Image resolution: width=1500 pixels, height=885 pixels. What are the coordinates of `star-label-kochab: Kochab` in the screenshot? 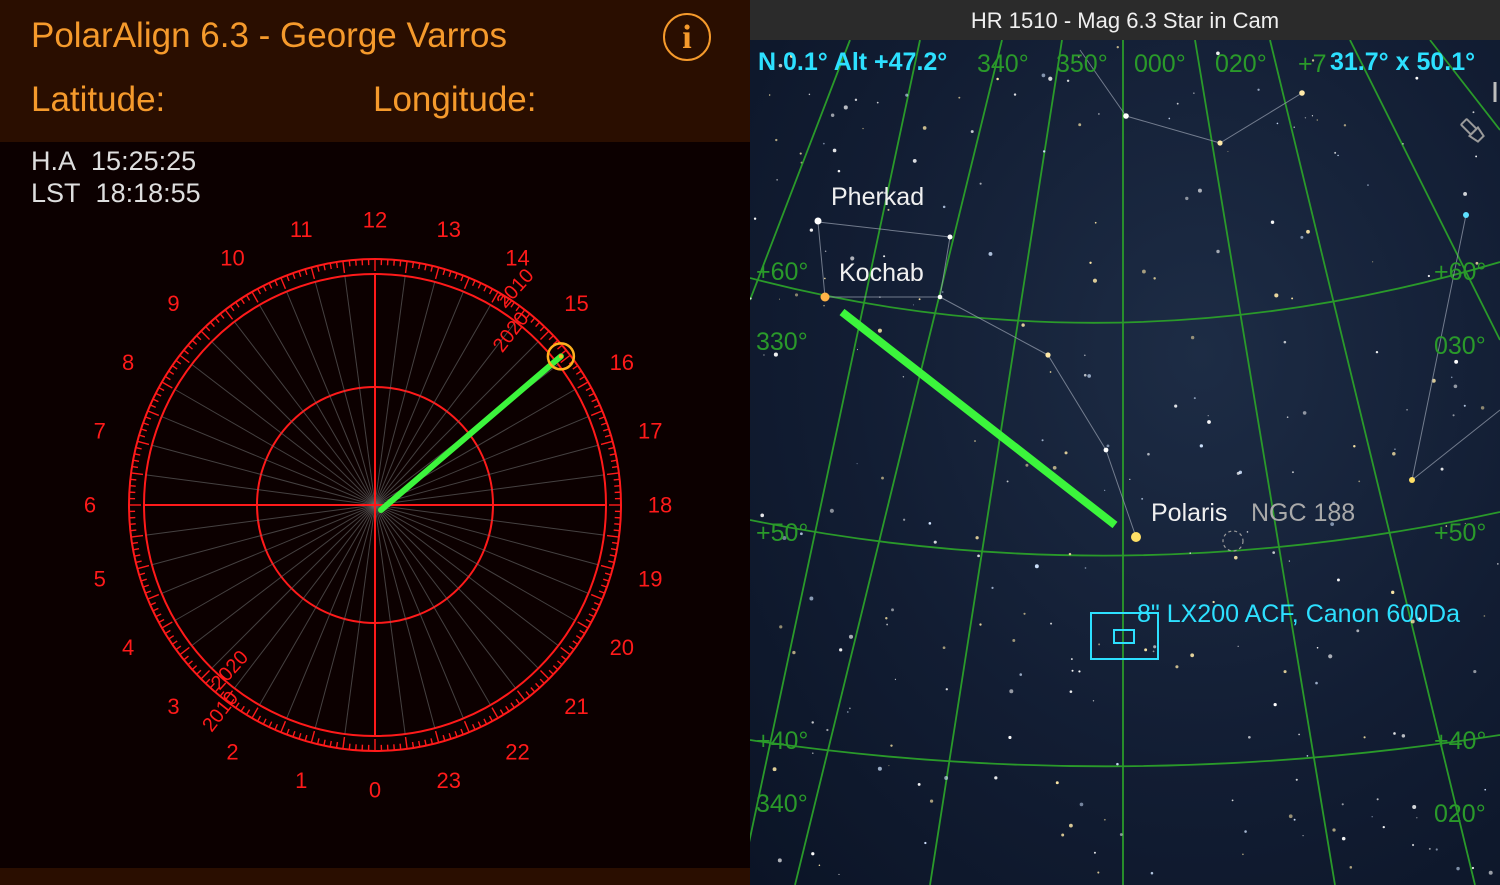 It's located at (881, 273).